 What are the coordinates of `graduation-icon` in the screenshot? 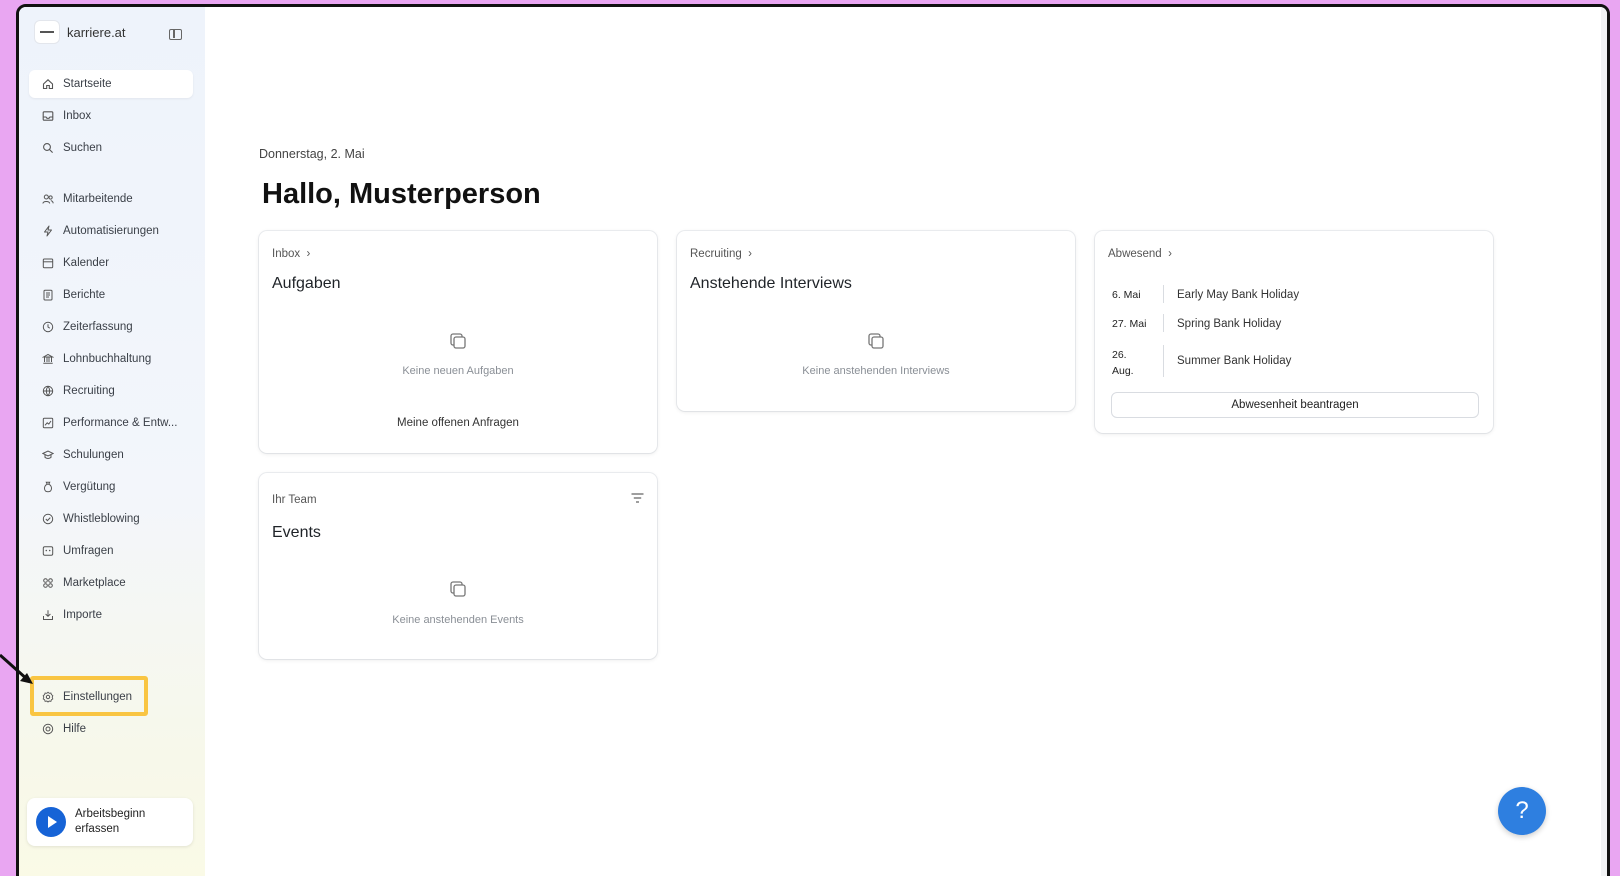 It's located at (48, 455).